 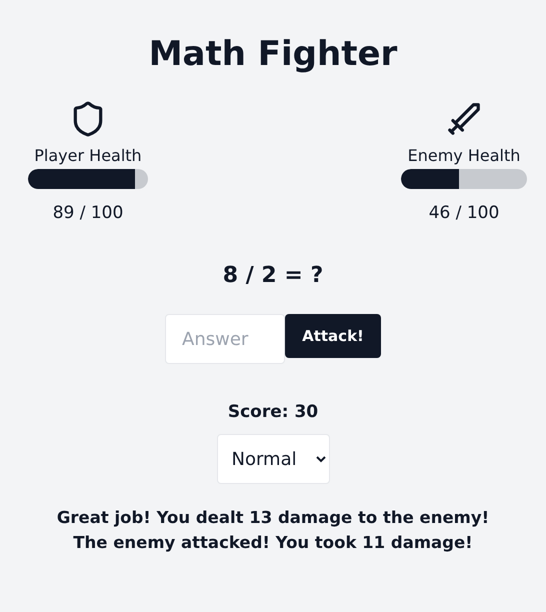 I want to click on health-label: Enemy Health, so click(x=464, y=155).